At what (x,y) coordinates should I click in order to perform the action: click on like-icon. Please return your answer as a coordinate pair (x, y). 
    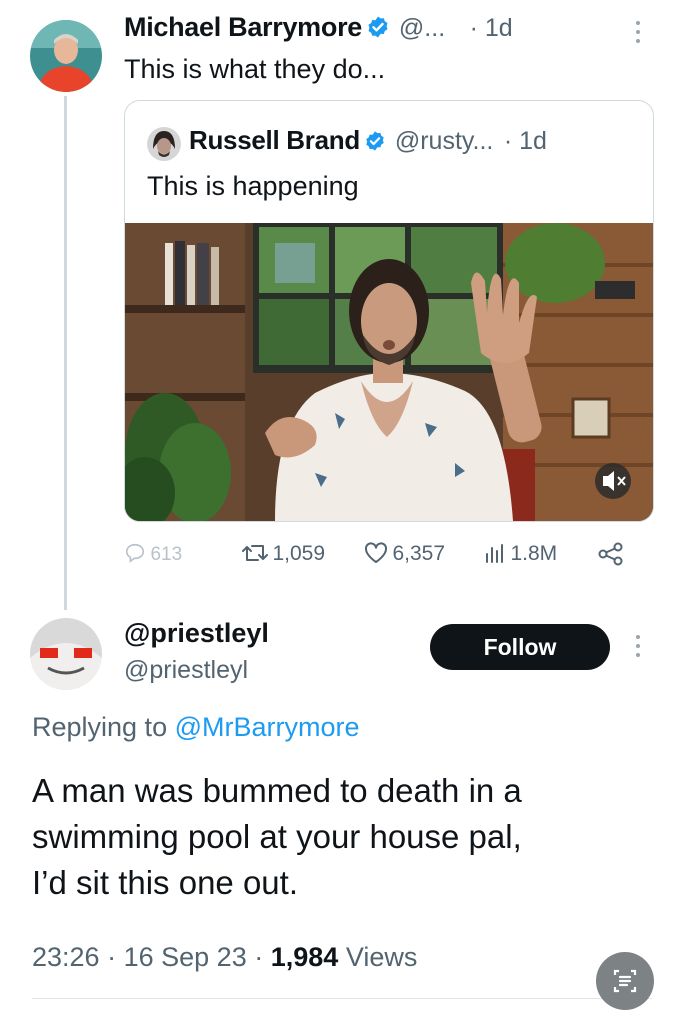
    Looking at the image, I should click on (376, 552).